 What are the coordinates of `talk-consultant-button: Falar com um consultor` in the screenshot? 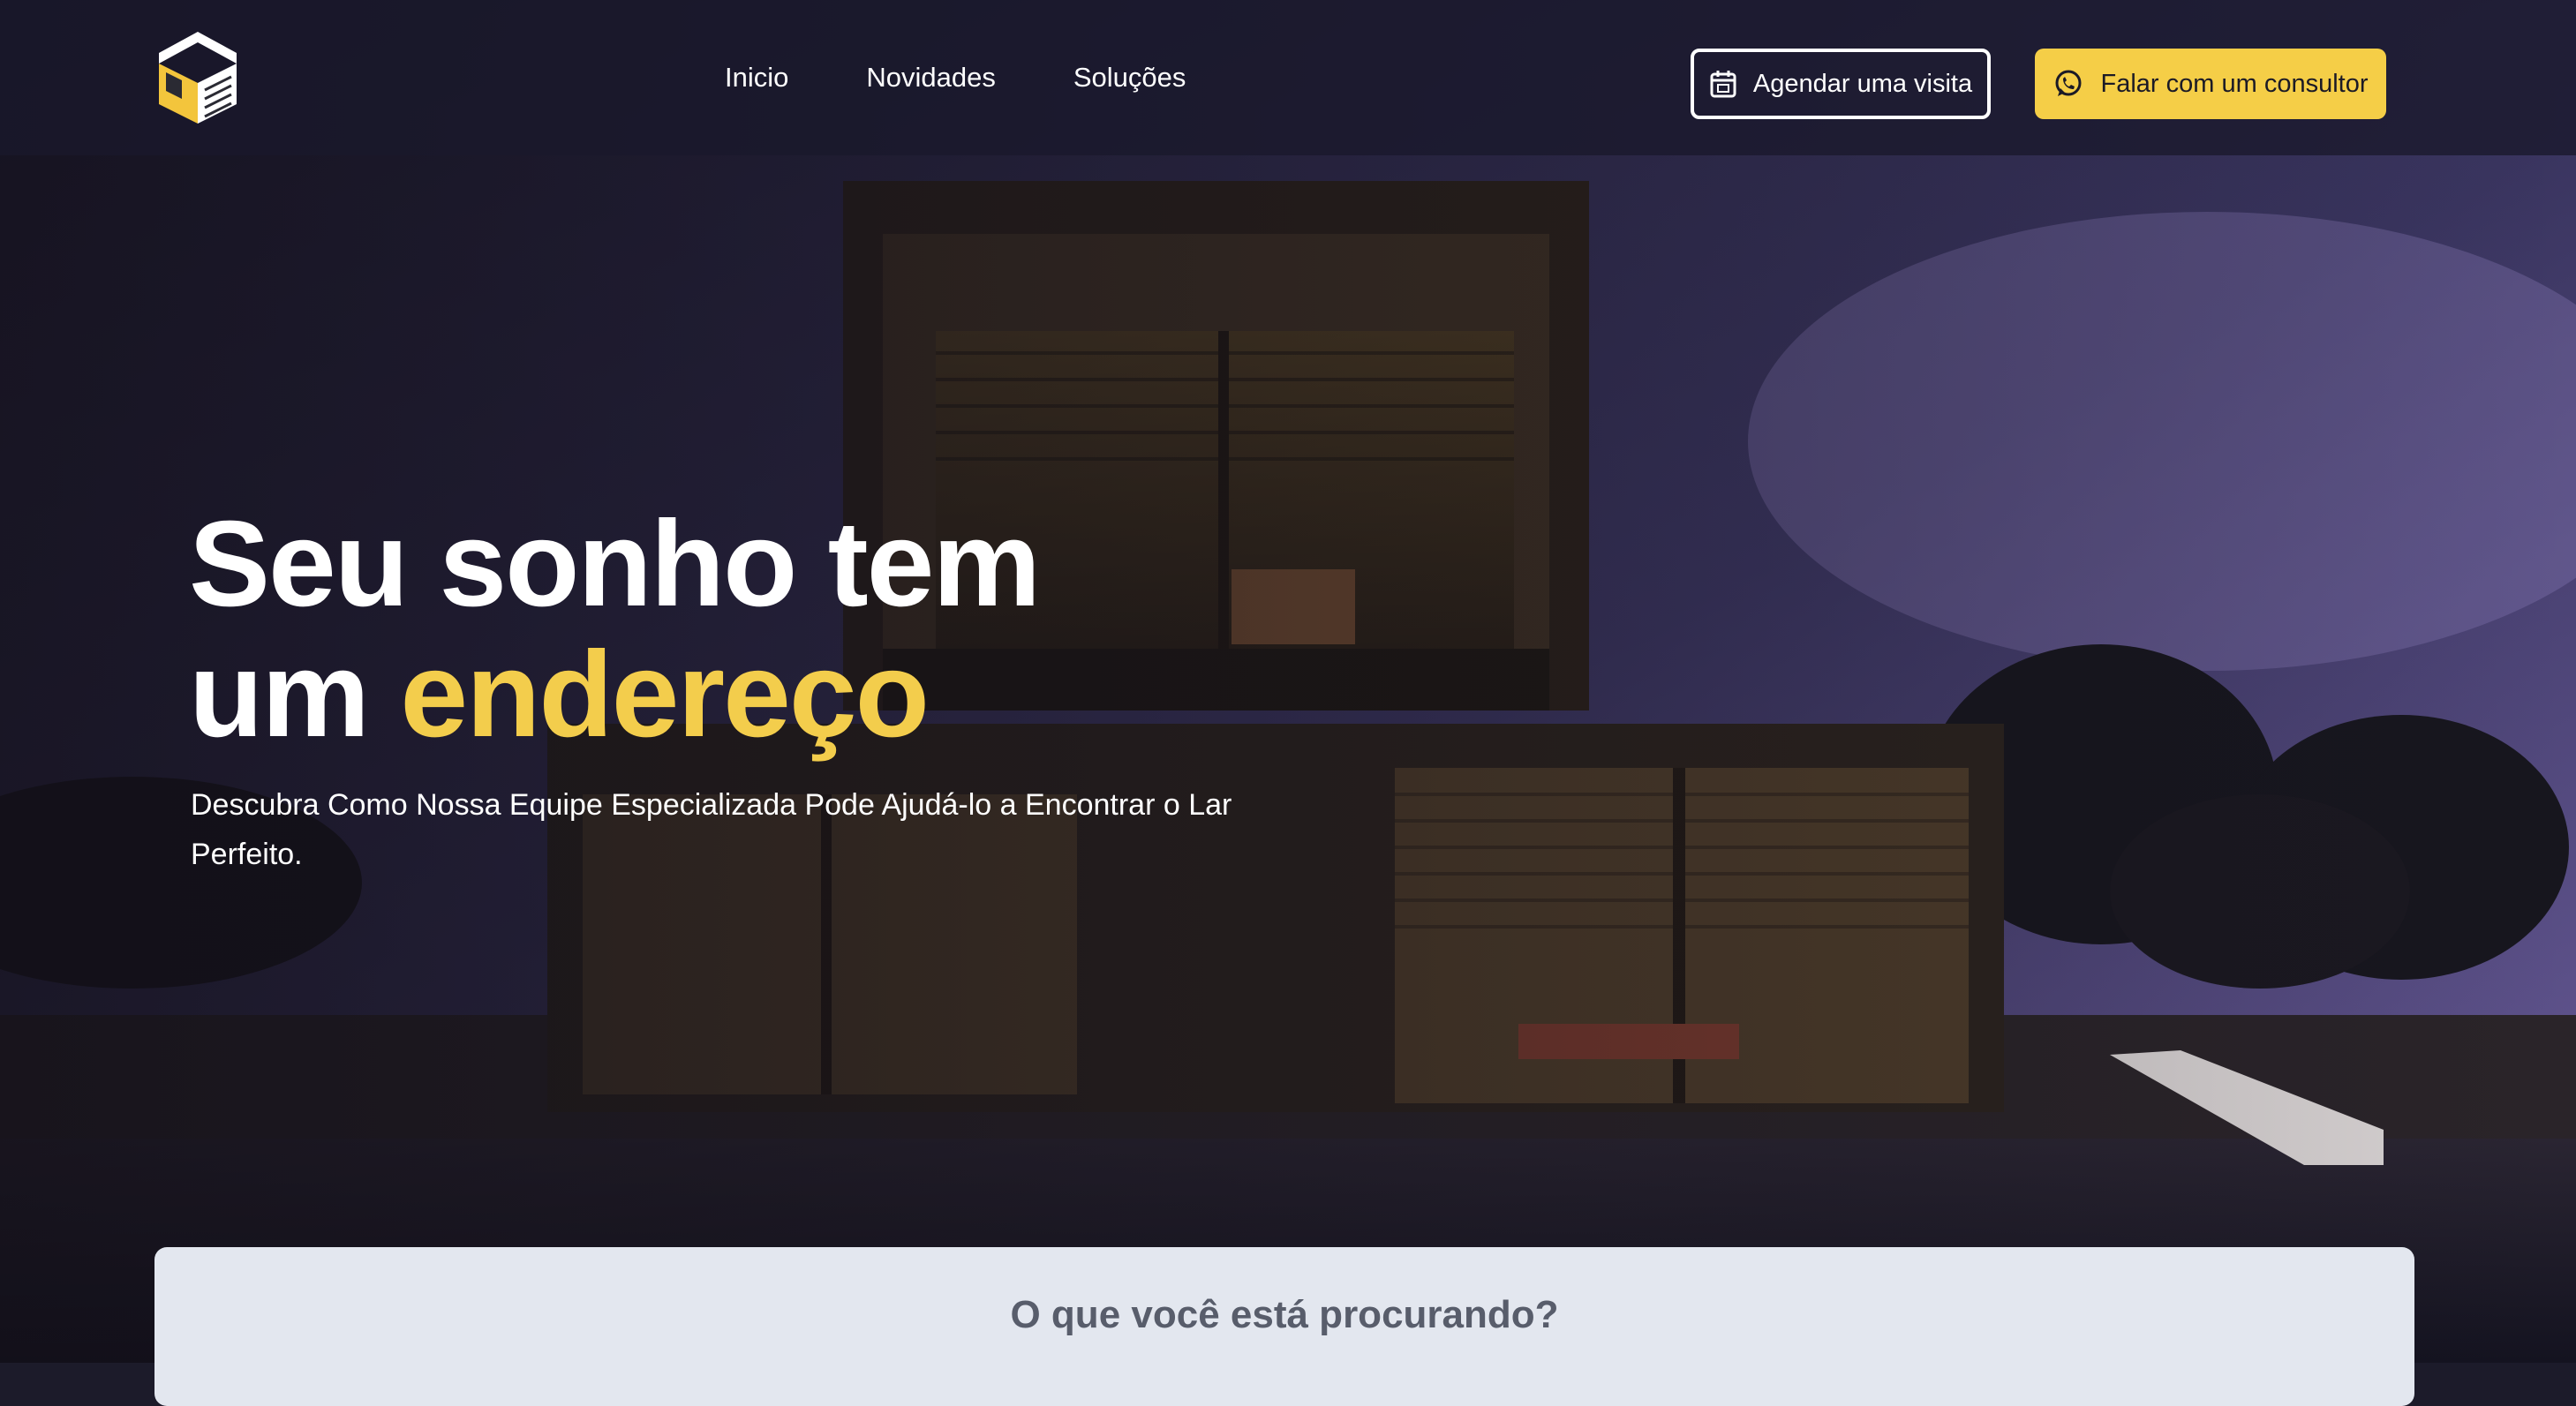 It's located at (2211, 84).